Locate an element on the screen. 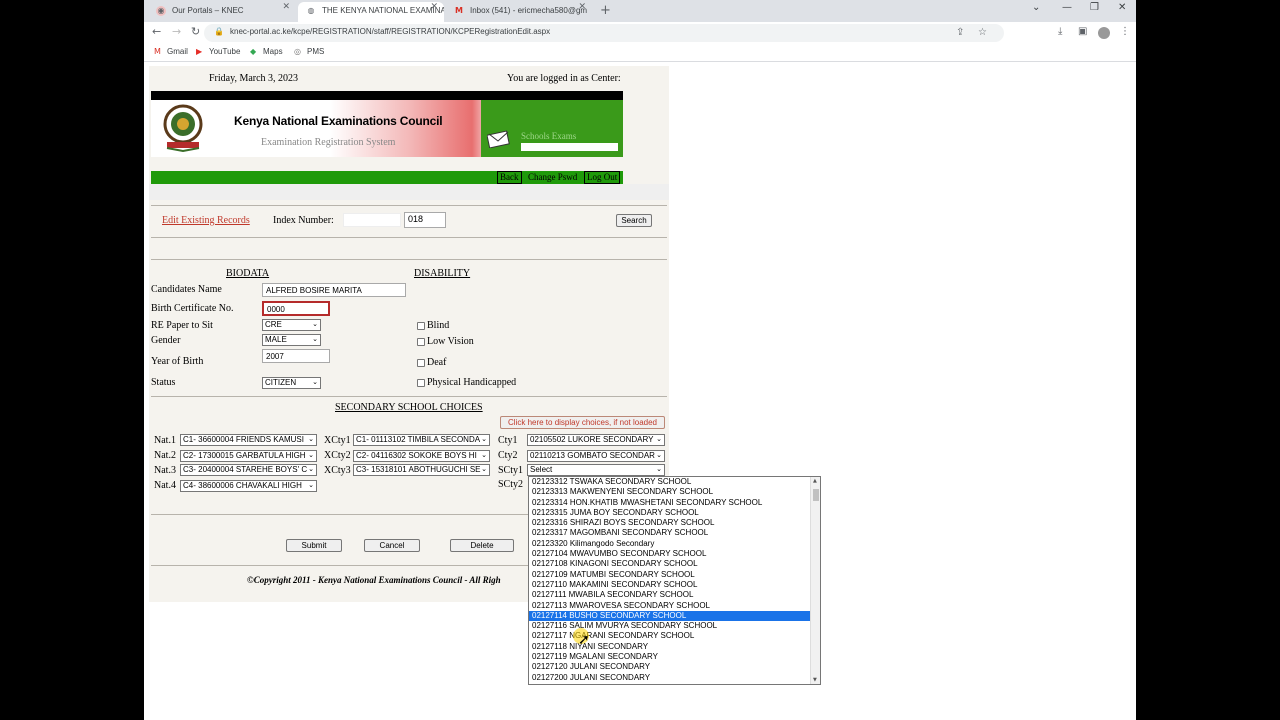  dropdown-option: 02127111 MWABILA SECONDARY SCHOOL is located at coordinates (669, 595).